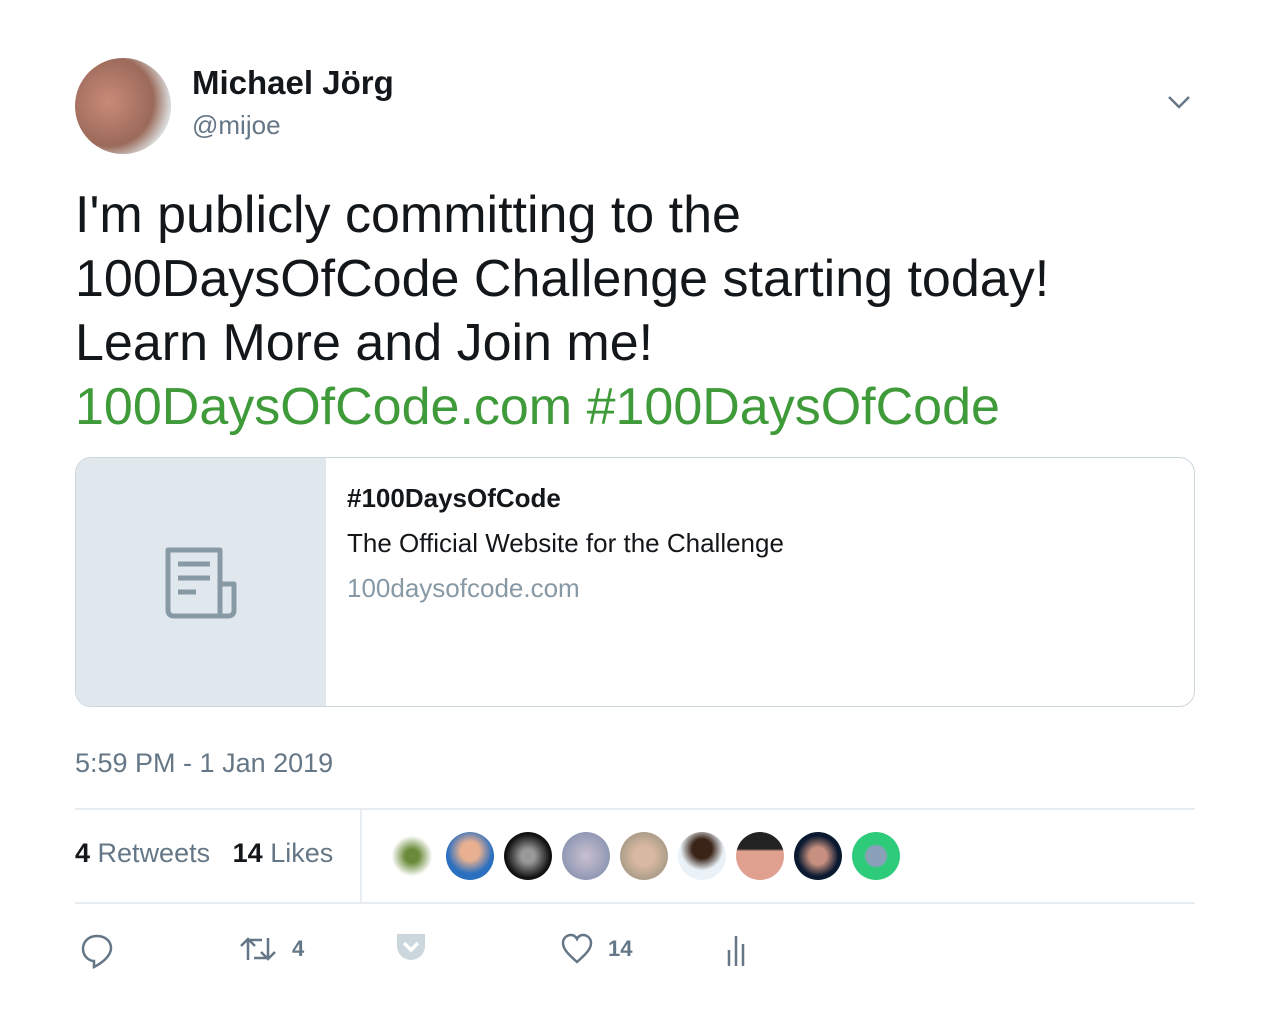 The image size is (1270, 1014). I want to click on hashtag-link: #100DaysOfCode, so click(793, 407).